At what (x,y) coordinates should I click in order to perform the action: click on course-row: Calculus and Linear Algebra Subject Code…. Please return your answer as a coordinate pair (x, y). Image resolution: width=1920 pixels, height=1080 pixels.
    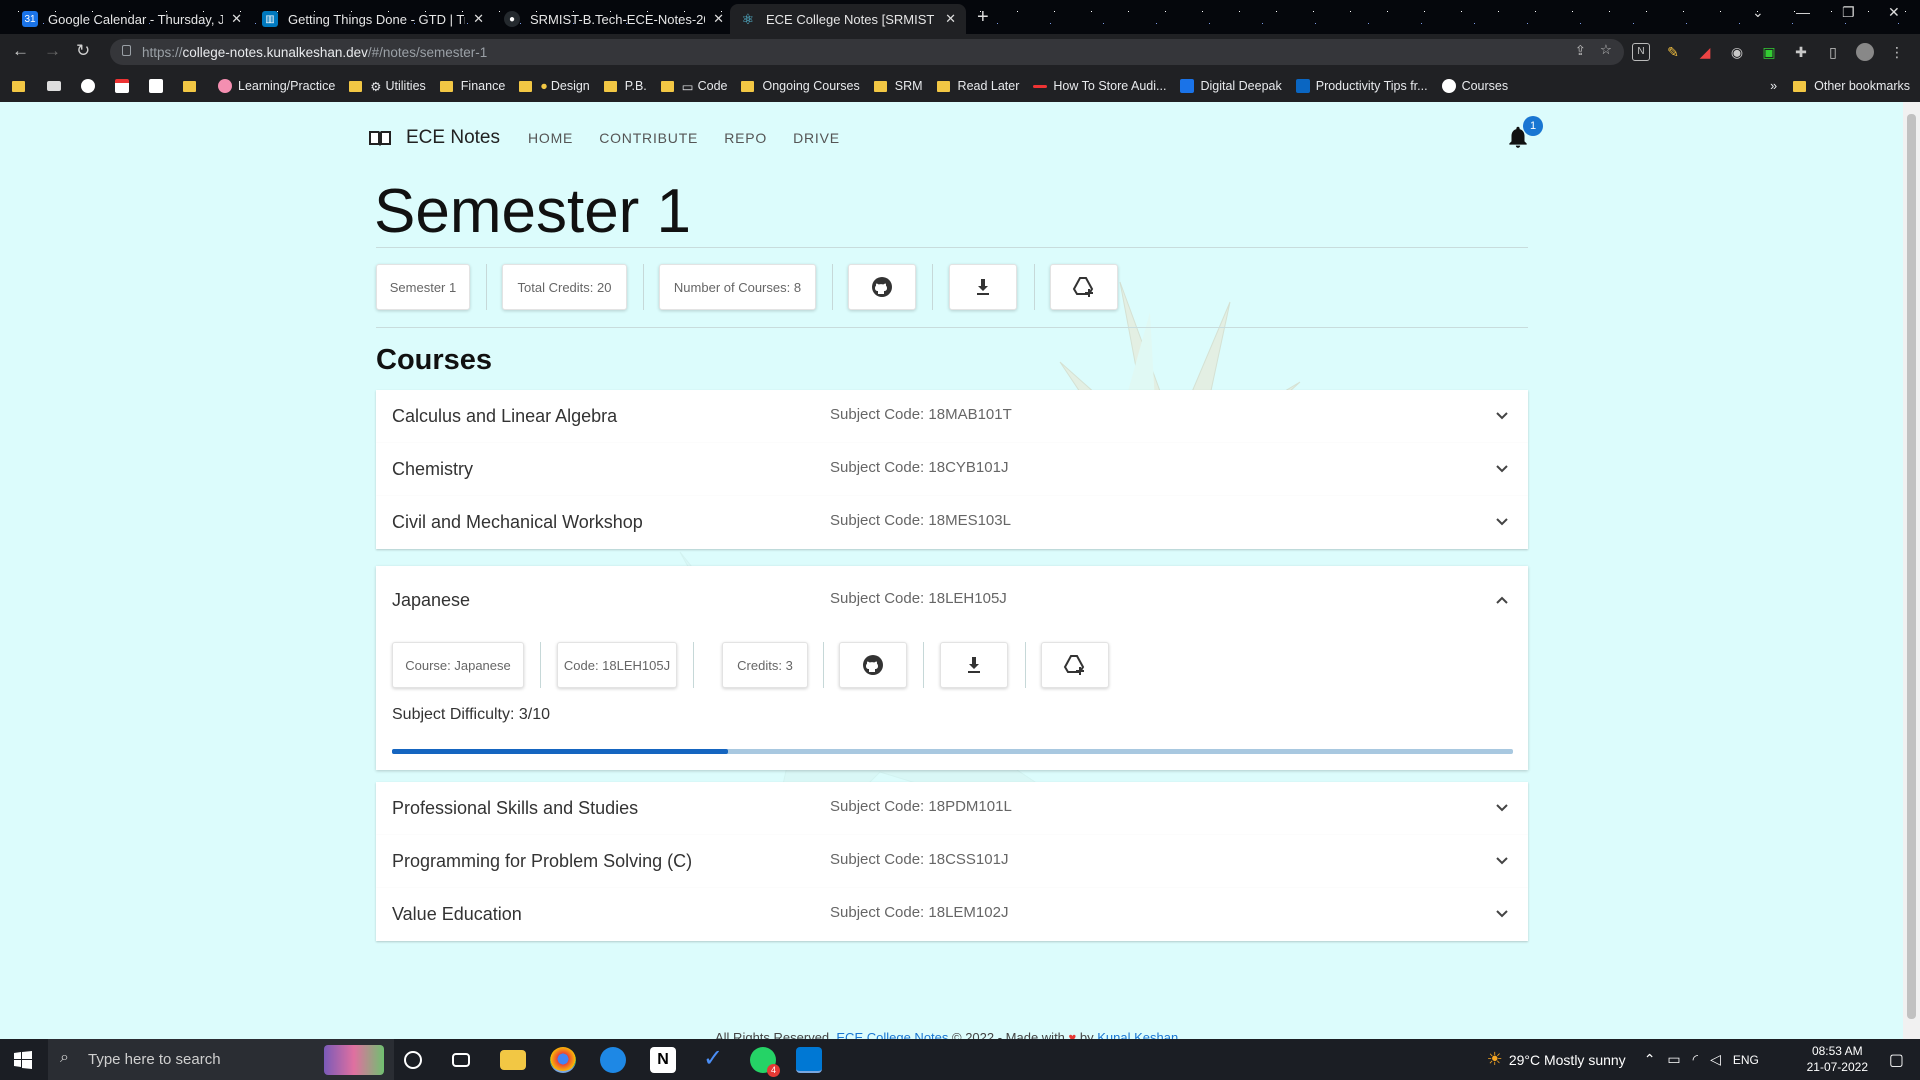
    Looking at the image, I should click on (952, 416).